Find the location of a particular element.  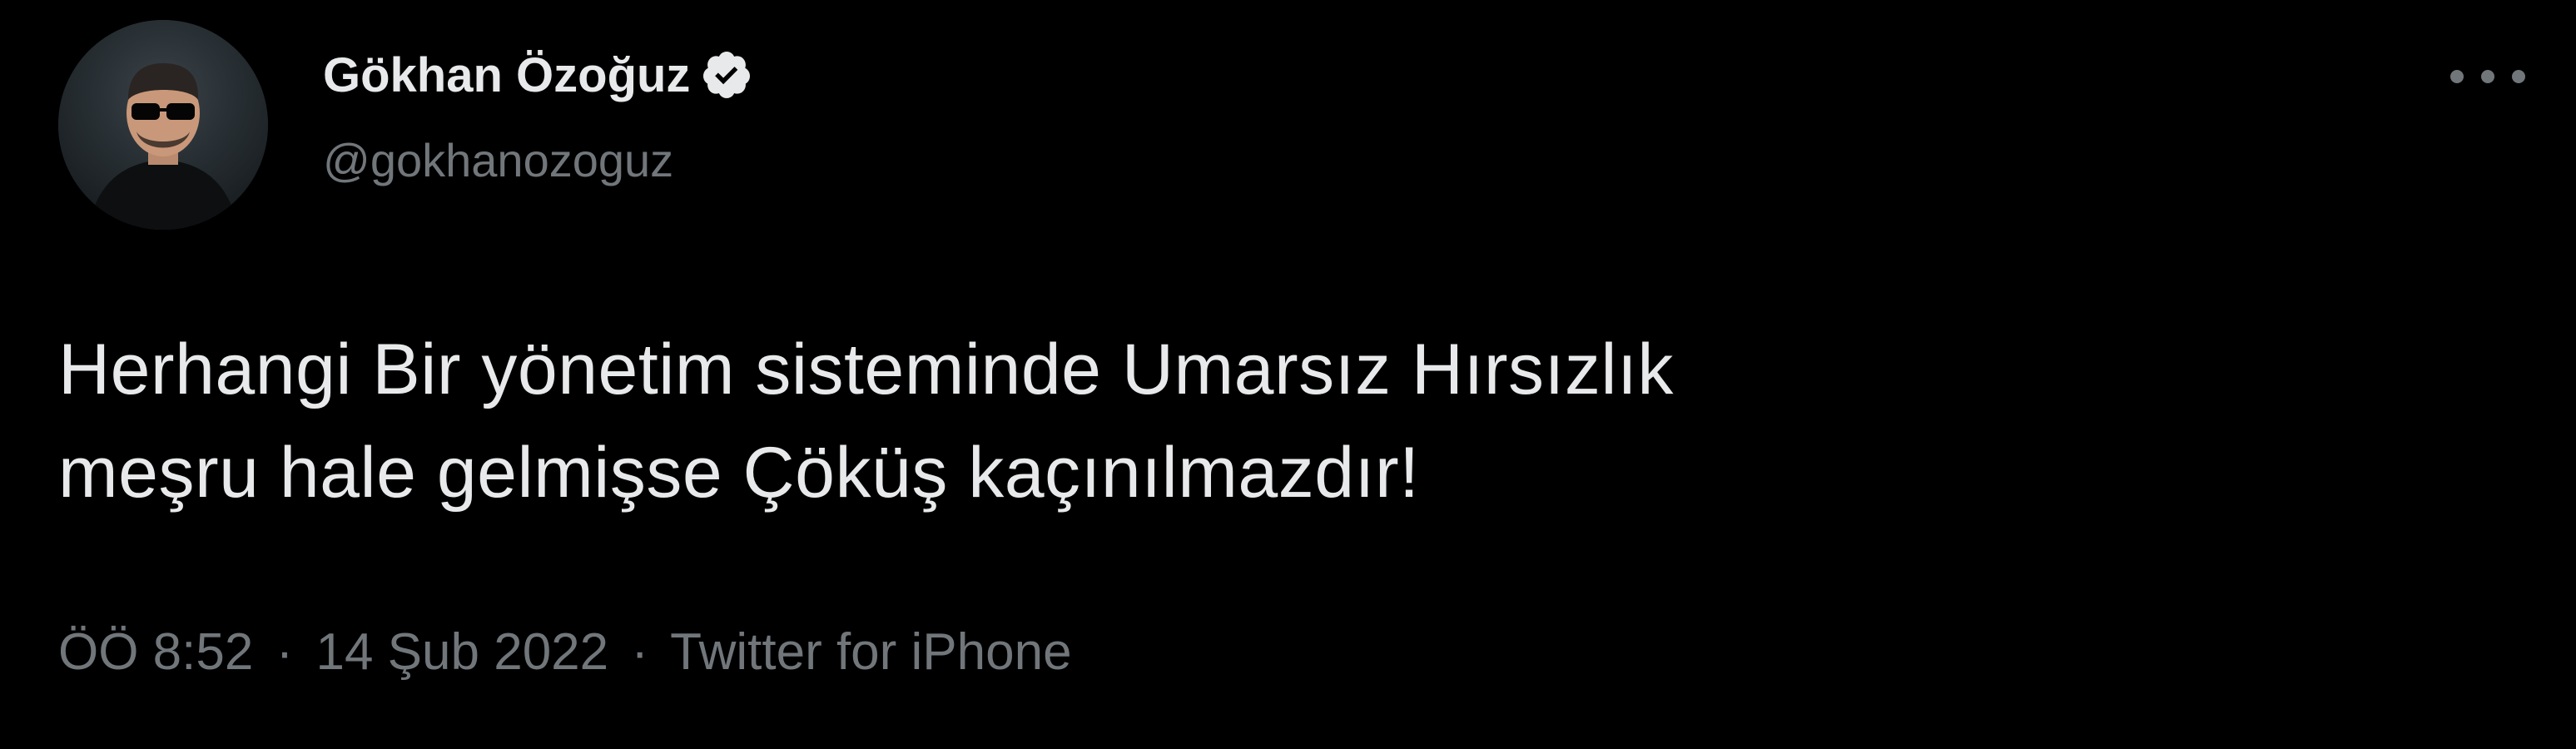

author-display-name: Gökhan Özoğuz is located at coordinates (506, 75).